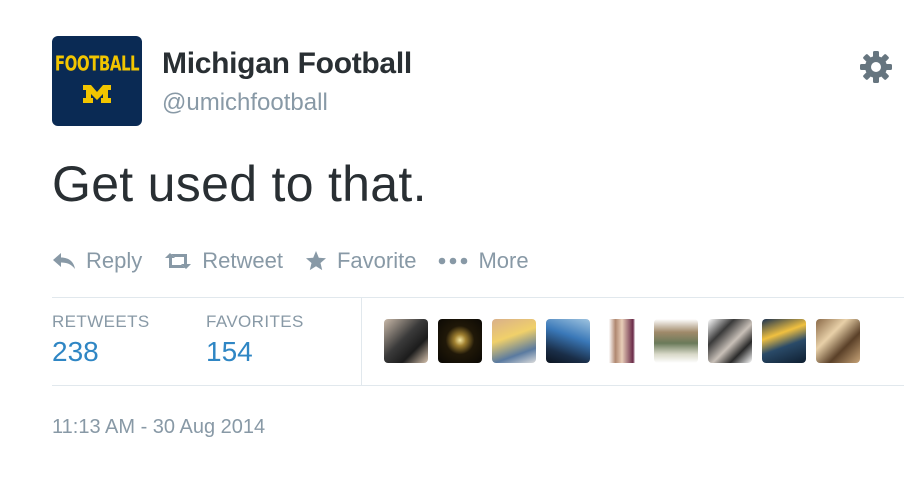 Image resolution: width=904 pixels, height=490 pixels. I want to click on more-button: More, so click(483, 261).